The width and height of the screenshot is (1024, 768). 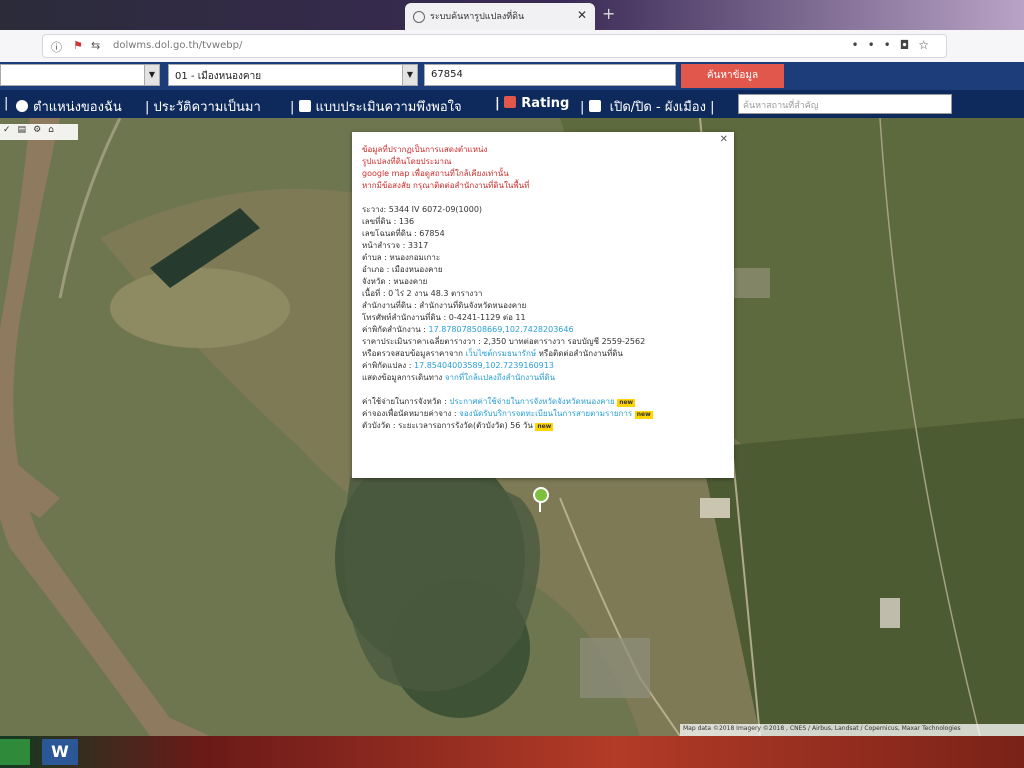 What do you see at coordinates (10, 130) in the screenshot?
I see `checkmark-icon: ✓` at bounding box center [10, 130].